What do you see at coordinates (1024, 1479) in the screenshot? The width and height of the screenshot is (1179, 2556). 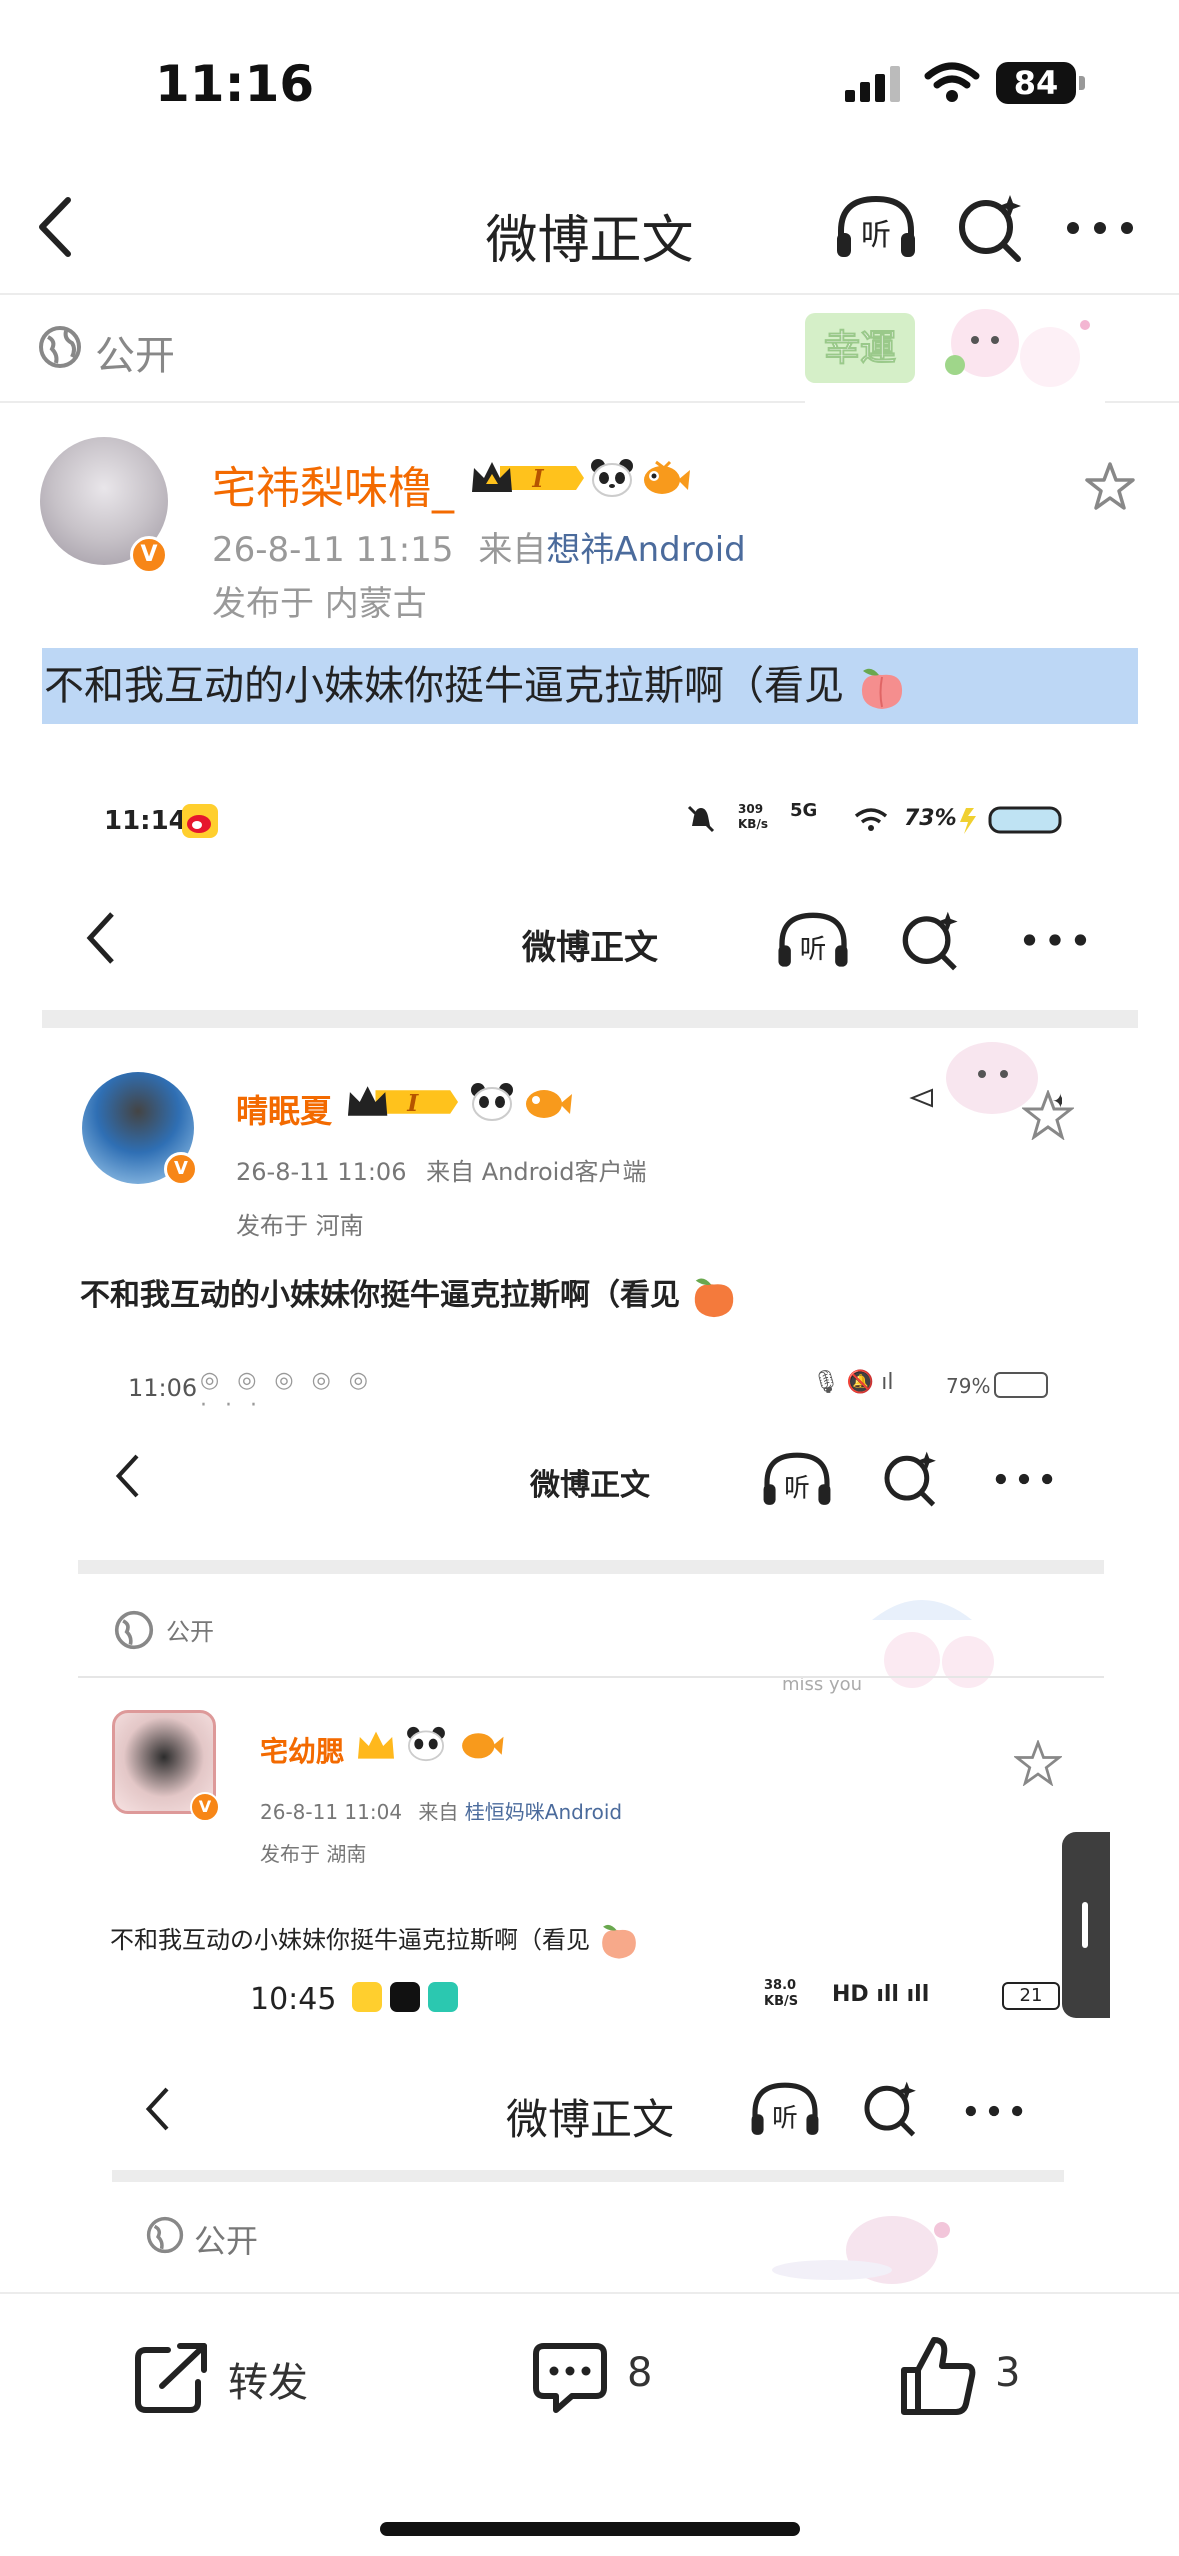 I see `emb2-more-icon` at bounding box center [1024, 1479].